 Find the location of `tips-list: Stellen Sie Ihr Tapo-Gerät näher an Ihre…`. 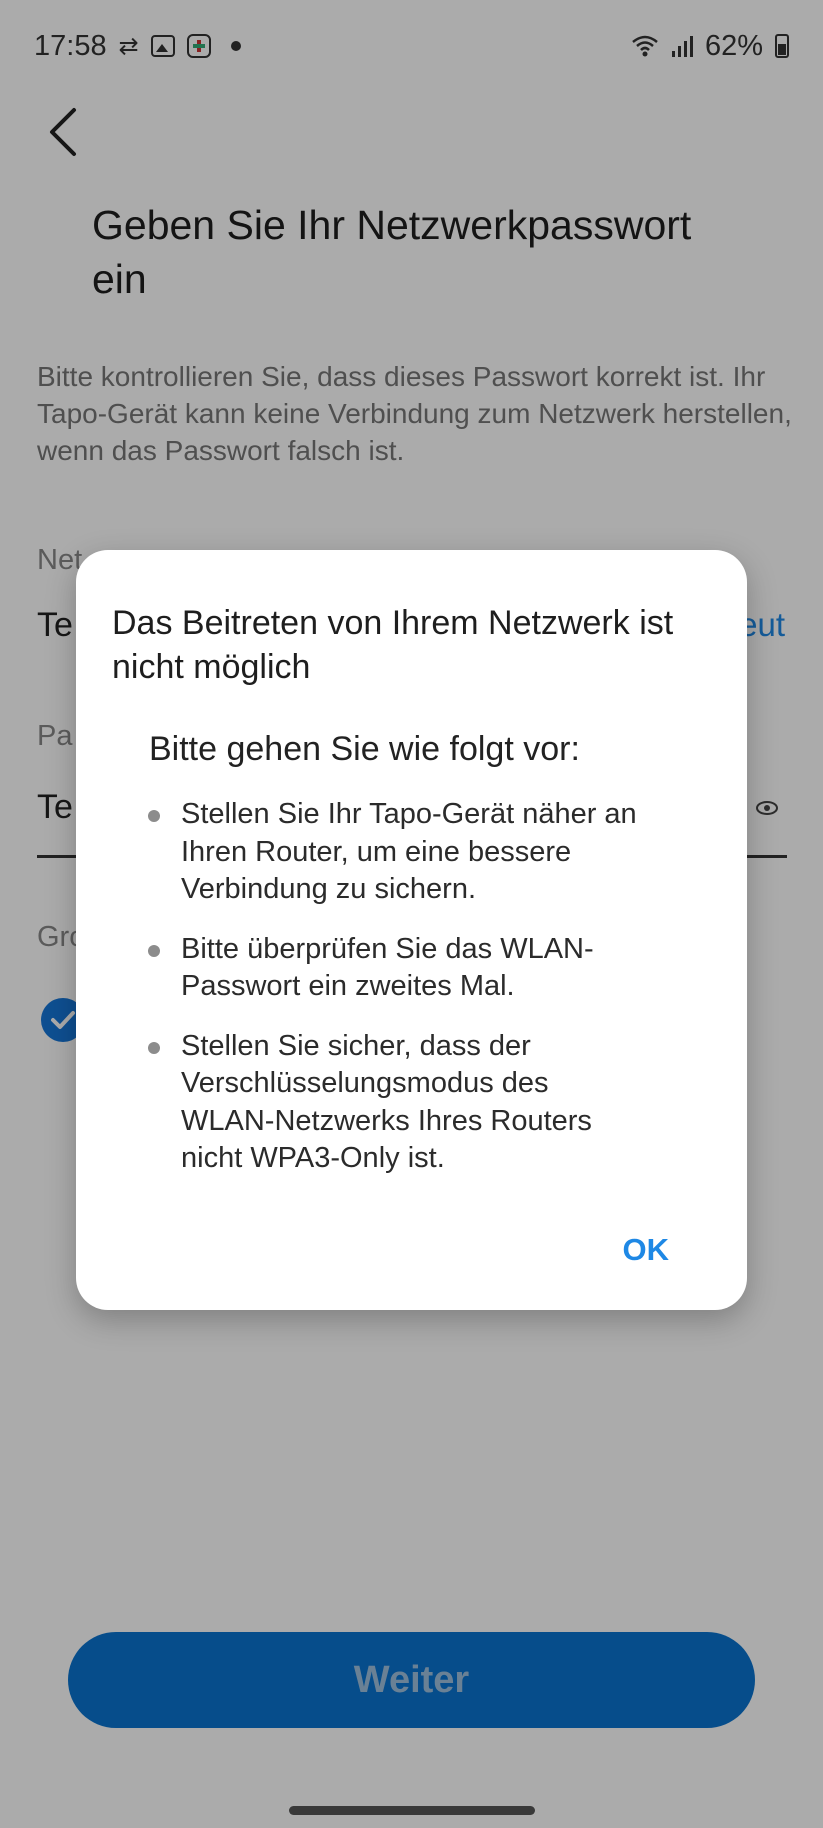

tips-list: Stellen Sie Ihr Tapo-Gerät näher an Ihre… is located at coordinates (398, 998).